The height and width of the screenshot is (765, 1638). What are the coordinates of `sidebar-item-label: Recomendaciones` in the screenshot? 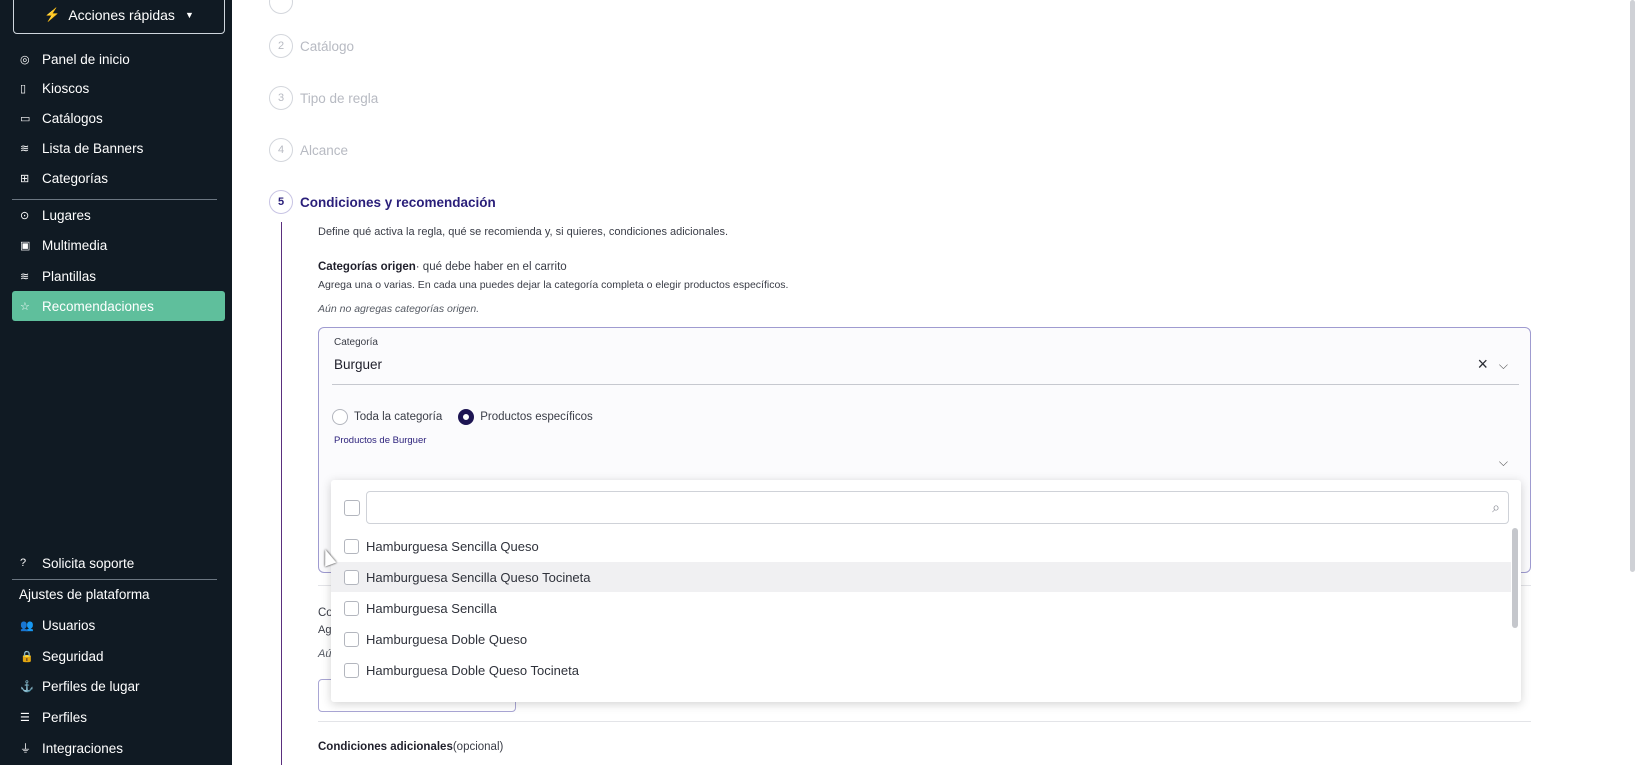 It's located at (98, 306).